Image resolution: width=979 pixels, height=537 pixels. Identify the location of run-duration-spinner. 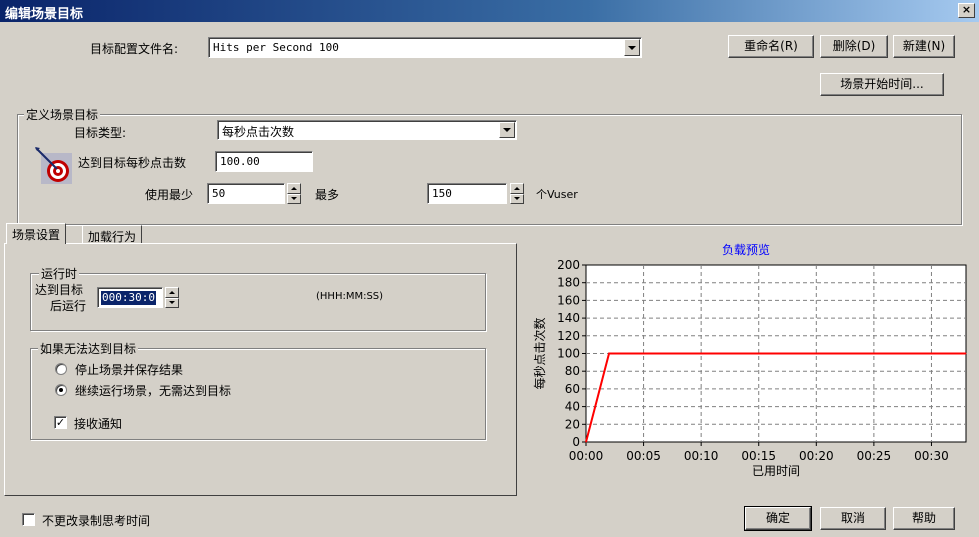
(172, 297).